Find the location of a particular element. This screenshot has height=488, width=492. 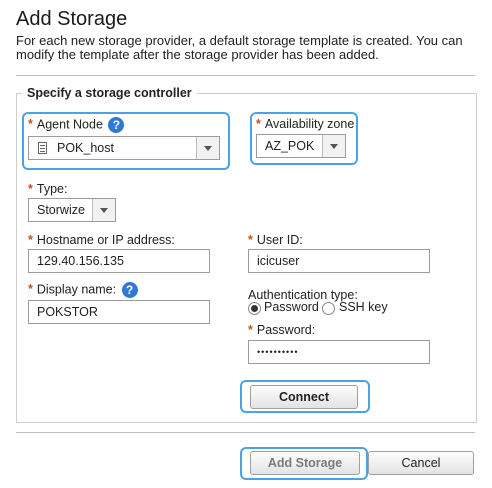

availability-zone-label: * Availability zone is located at coordinates (305, 124).